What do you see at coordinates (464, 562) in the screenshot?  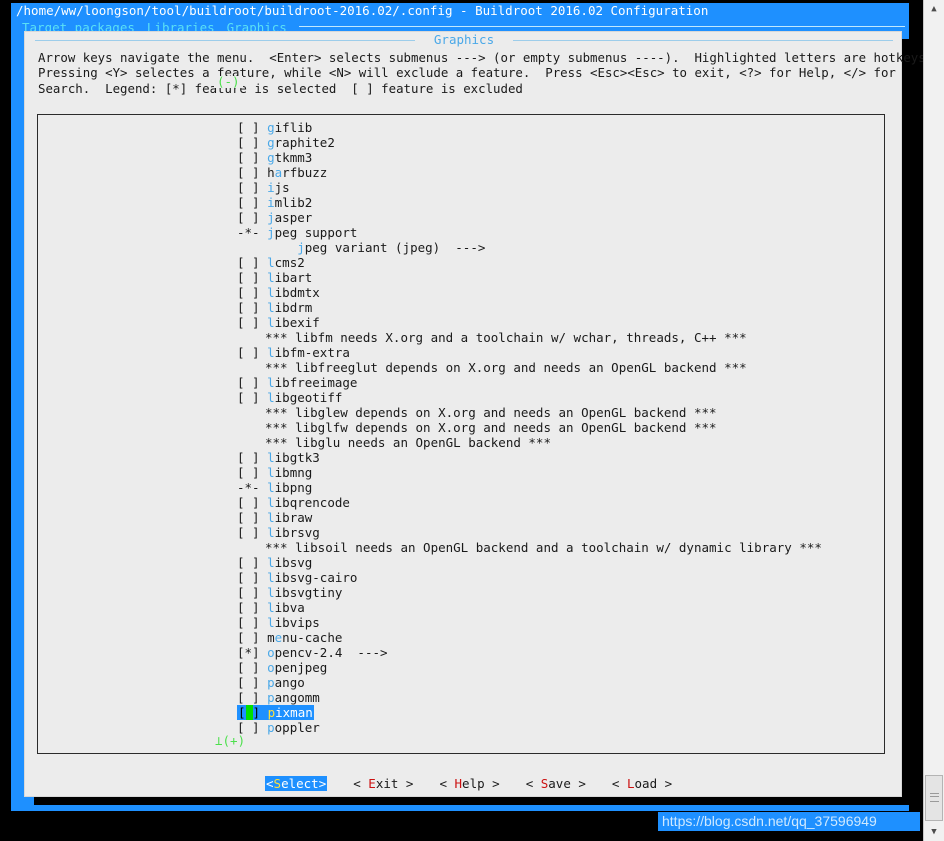 I see `list-item: [ ] libsvg` at bounding box center [464, 562].